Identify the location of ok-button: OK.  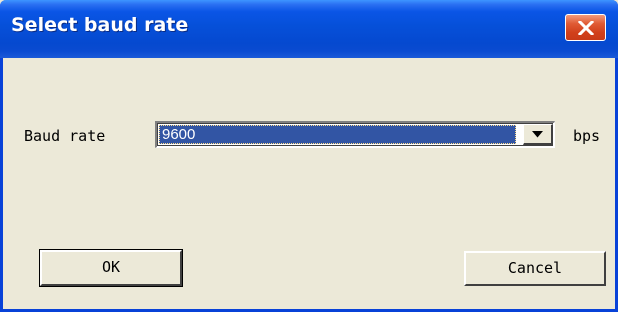
(111, 268).